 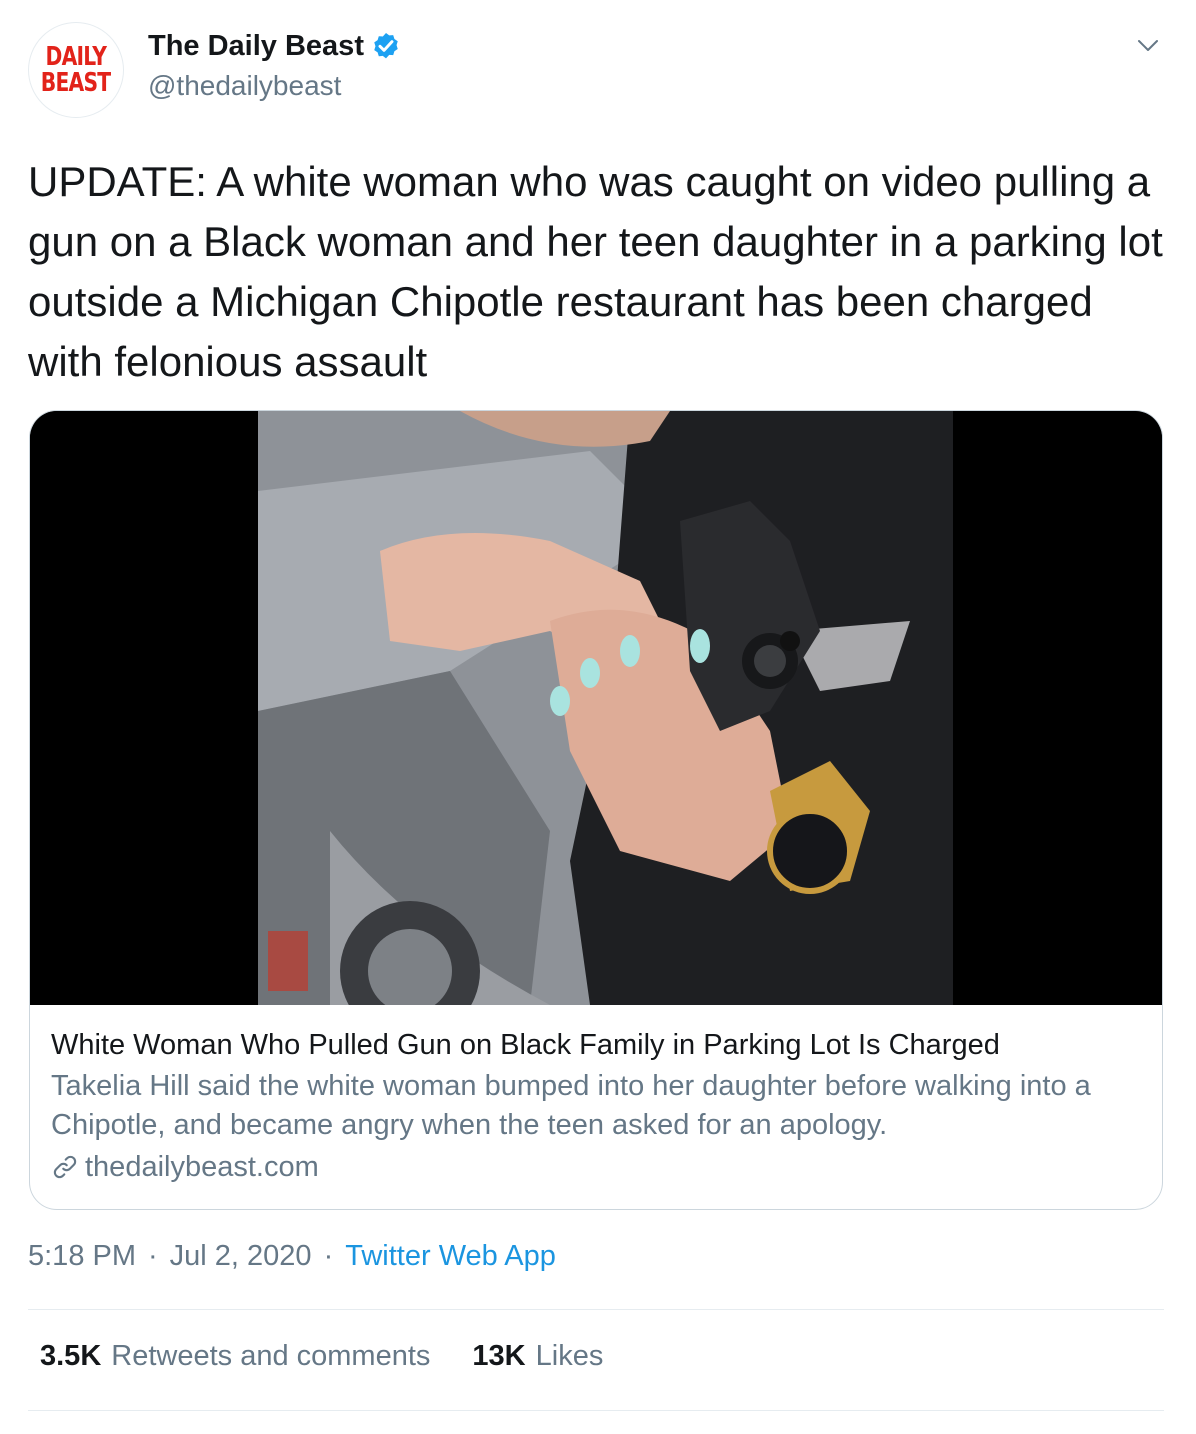 I want to click on avatar-logo-line1: DAILY, so click(x=76, y=57).